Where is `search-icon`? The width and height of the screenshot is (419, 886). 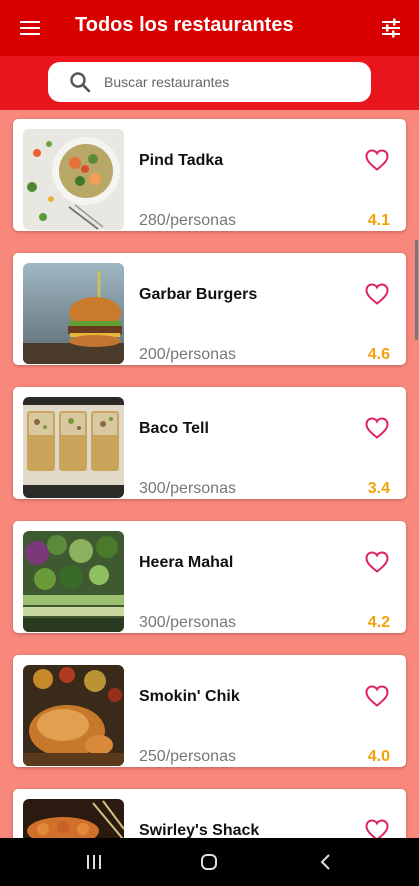 search-icon is located at coordinates (80, 82).